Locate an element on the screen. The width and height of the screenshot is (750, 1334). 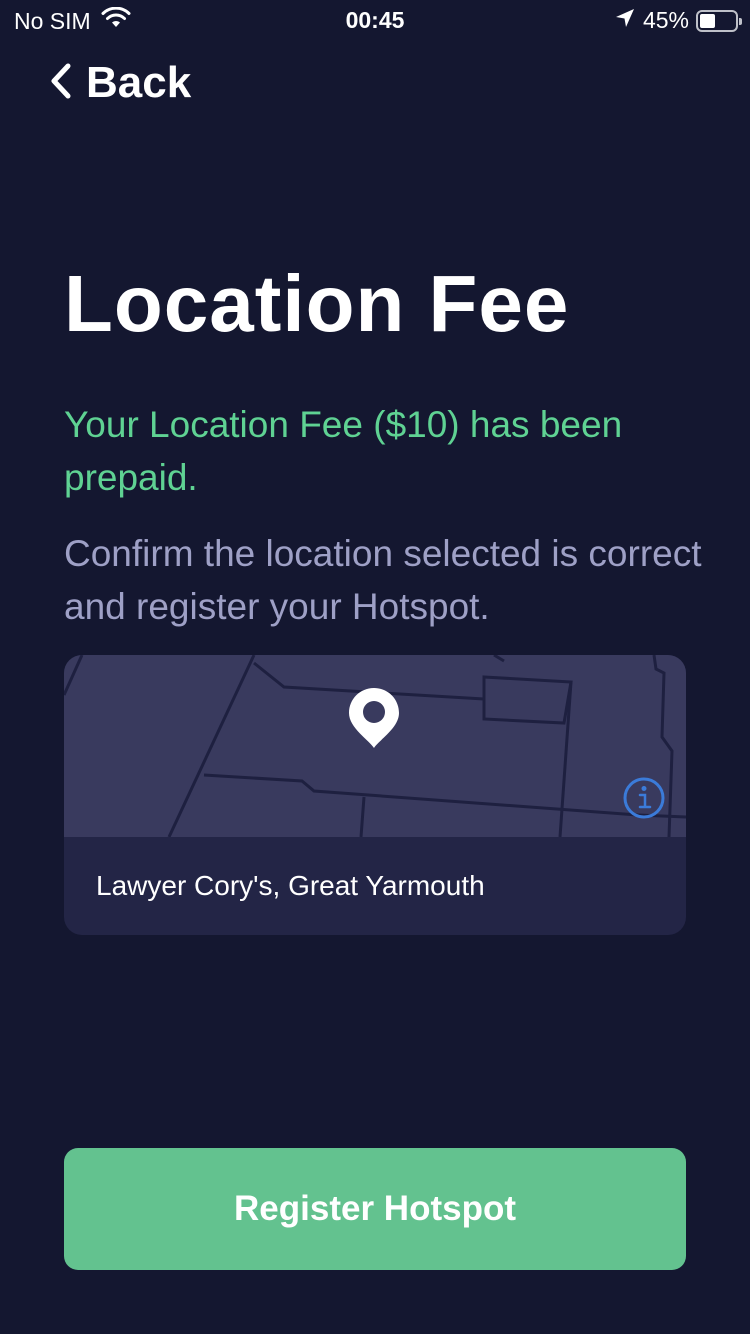
status-right: 45% is located at coordinates (678, 20).